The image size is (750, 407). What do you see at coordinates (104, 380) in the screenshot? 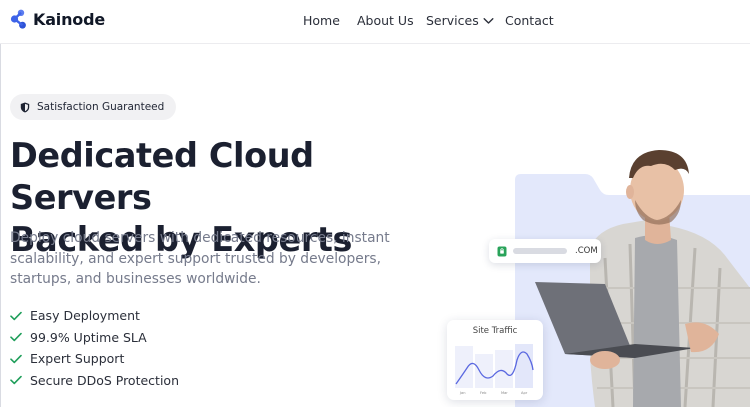
I see `feature-label: Secure DDoS Protection` at bounding box center [104, 380].